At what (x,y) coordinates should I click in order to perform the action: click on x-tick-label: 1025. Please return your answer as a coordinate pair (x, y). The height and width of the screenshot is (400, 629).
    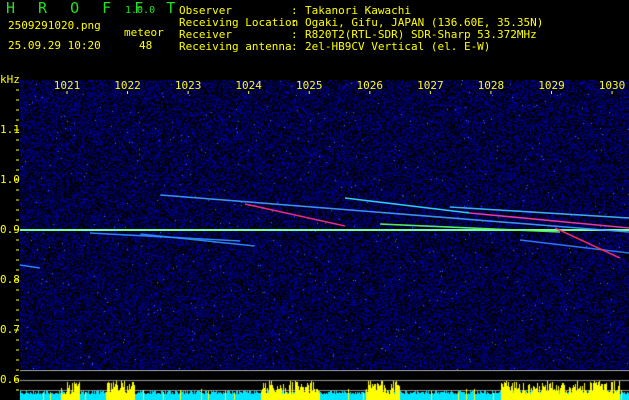
    Looking at the image, I should click on (309, 85).